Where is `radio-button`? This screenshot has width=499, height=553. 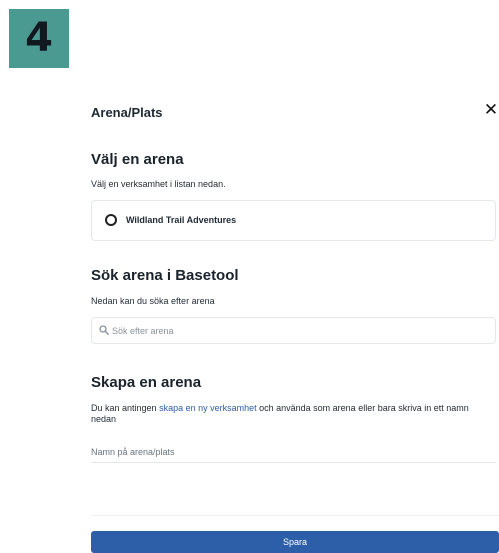 radio-button is located at coordinates (111, 220).